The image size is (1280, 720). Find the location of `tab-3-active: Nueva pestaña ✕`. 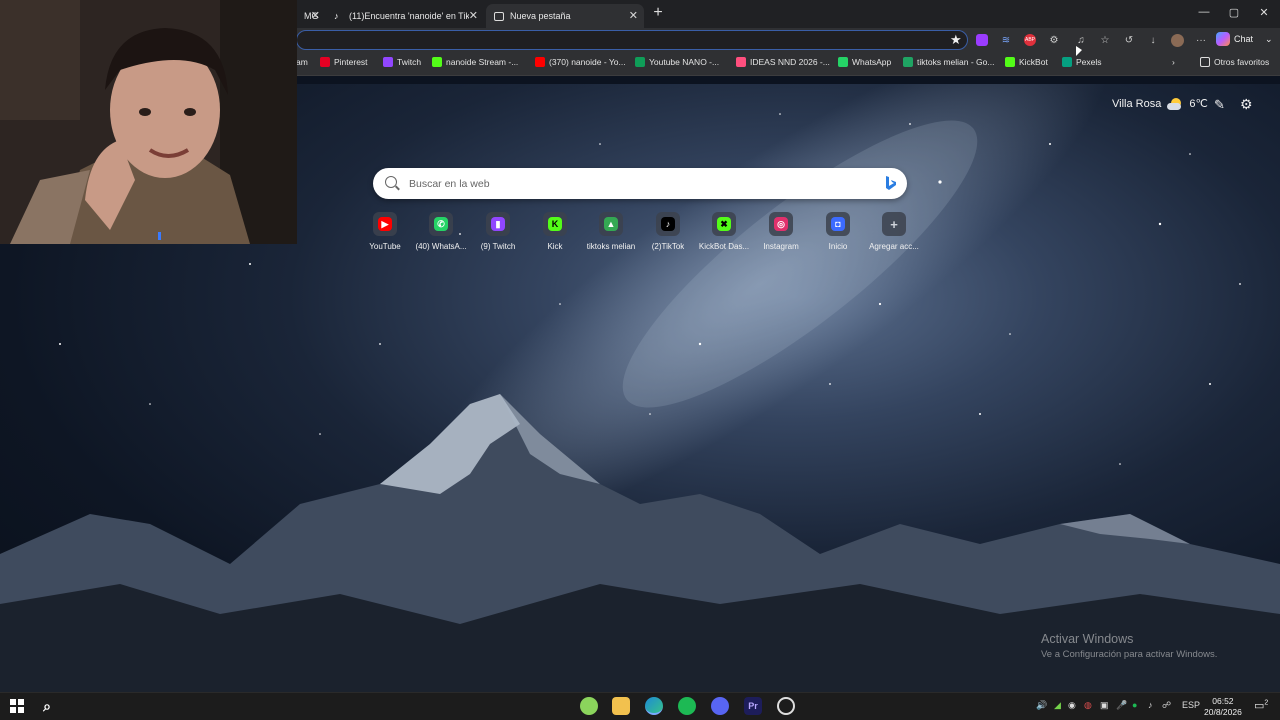

tab-3-active: Nueva pestaña ✕ is located at coordinates (565, 16).